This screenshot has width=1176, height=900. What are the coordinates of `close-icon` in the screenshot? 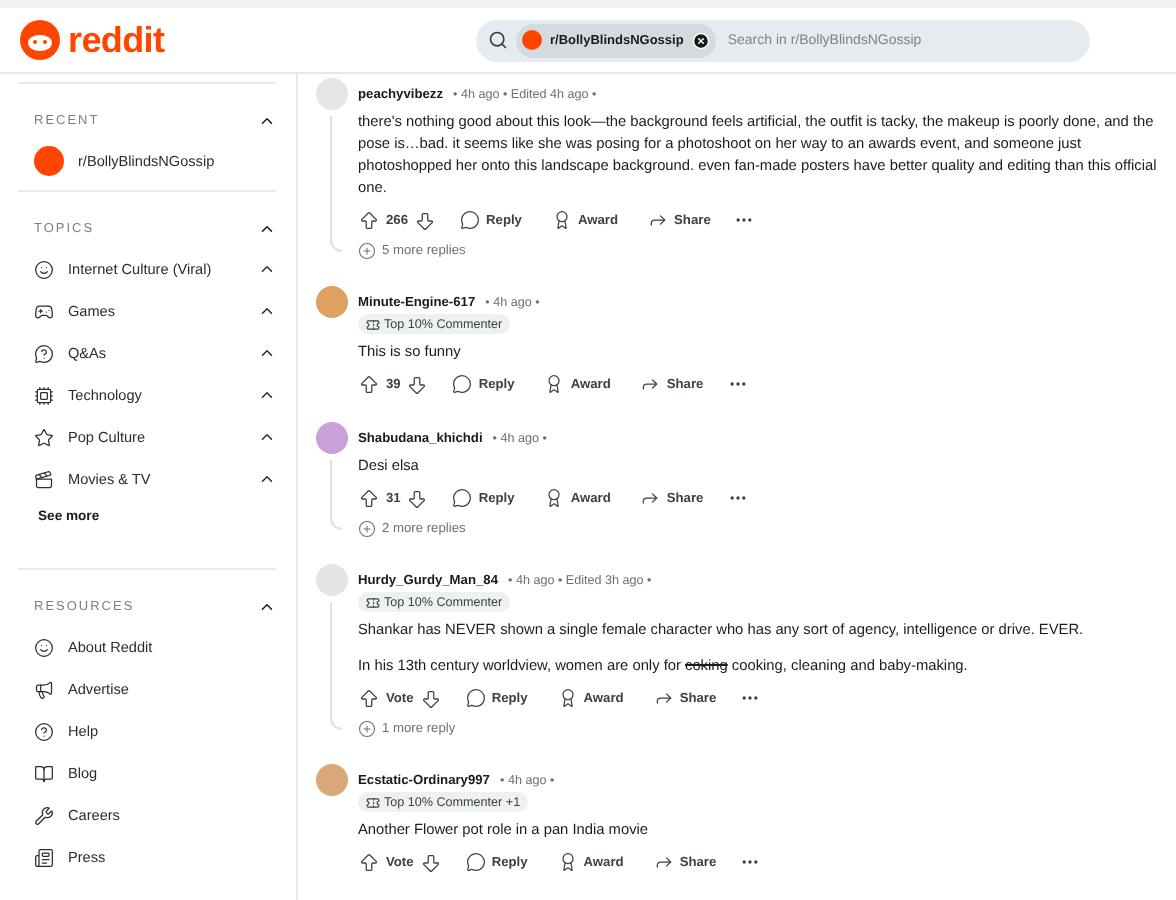 It's located at (700, 40).